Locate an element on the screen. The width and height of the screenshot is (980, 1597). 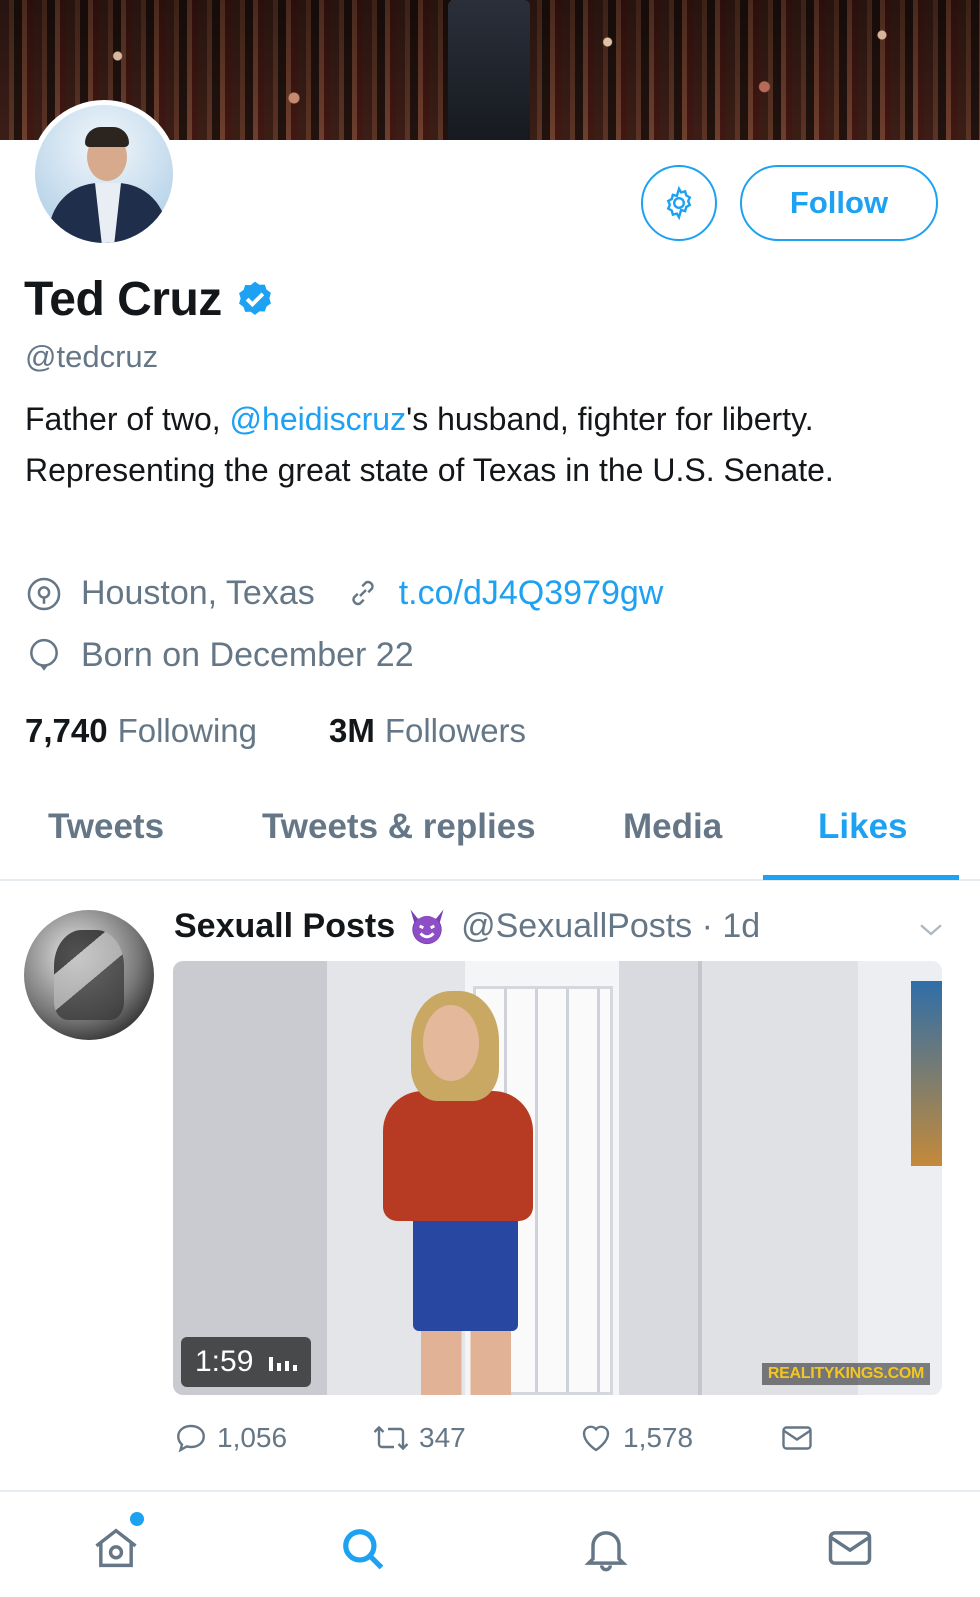
profile-avatar is located at coordinates (104, 174).